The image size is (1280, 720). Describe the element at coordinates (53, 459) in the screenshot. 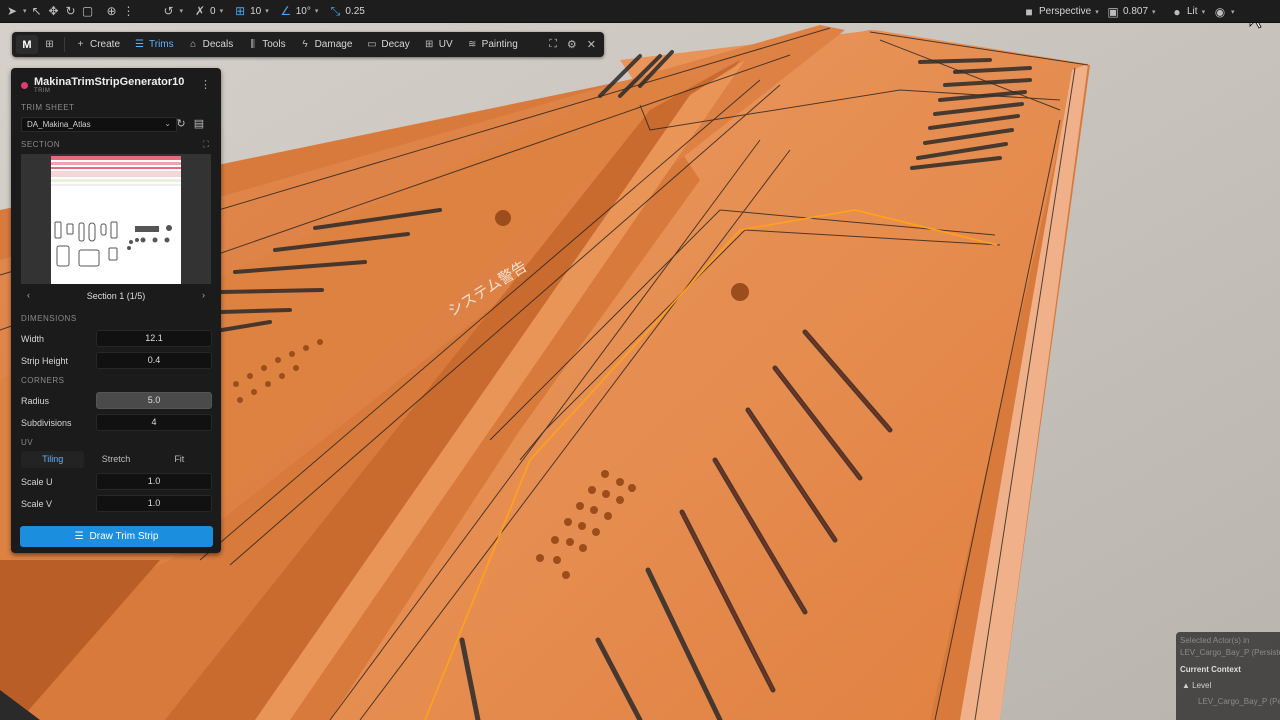

I see `uv-mode-tiling: Tiling` at that location.